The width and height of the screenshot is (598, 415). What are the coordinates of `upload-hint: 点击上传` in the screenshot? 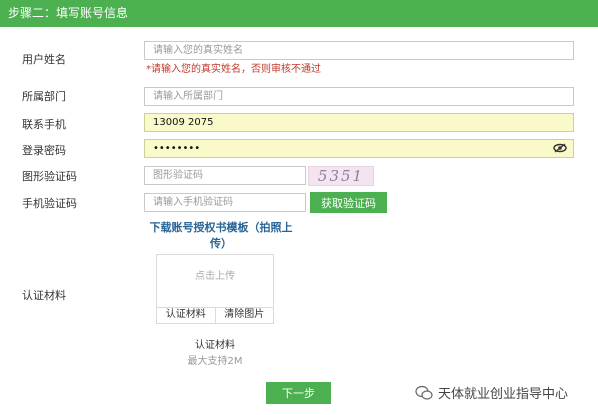 It's located at (215, 274).